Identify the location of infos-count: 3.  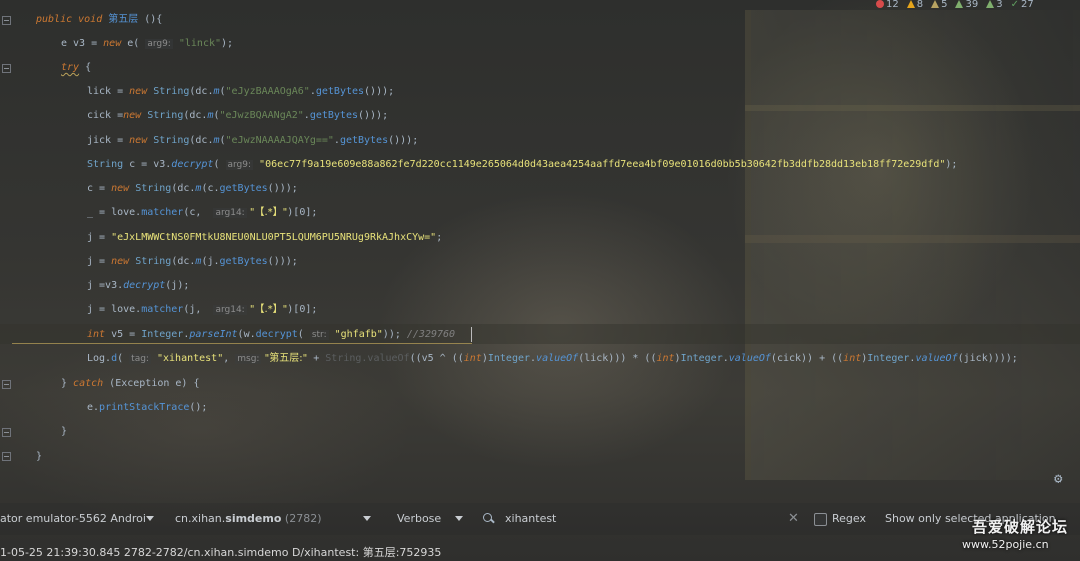
(994, 6).